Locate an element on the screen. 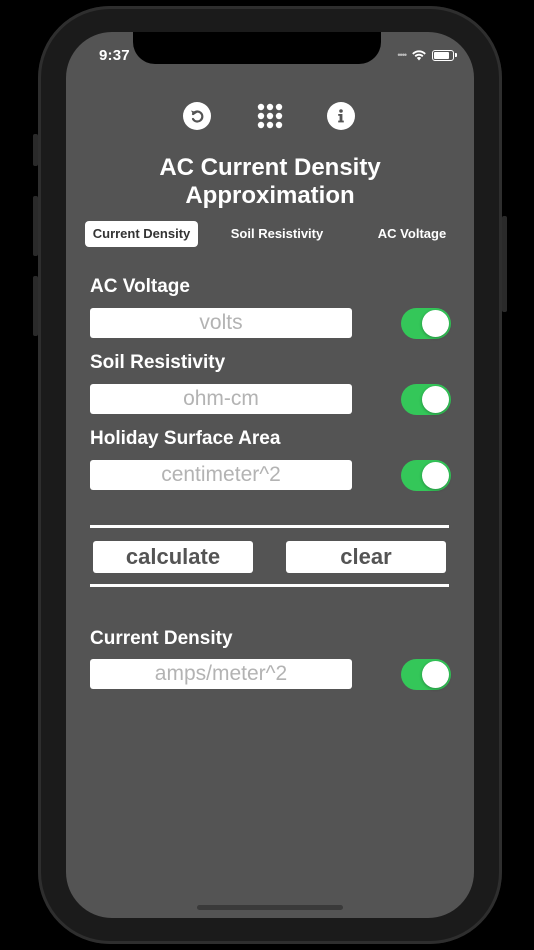 This screenshot has height=950, width=534. current-density-toggle is located at coordinates (426, 674).